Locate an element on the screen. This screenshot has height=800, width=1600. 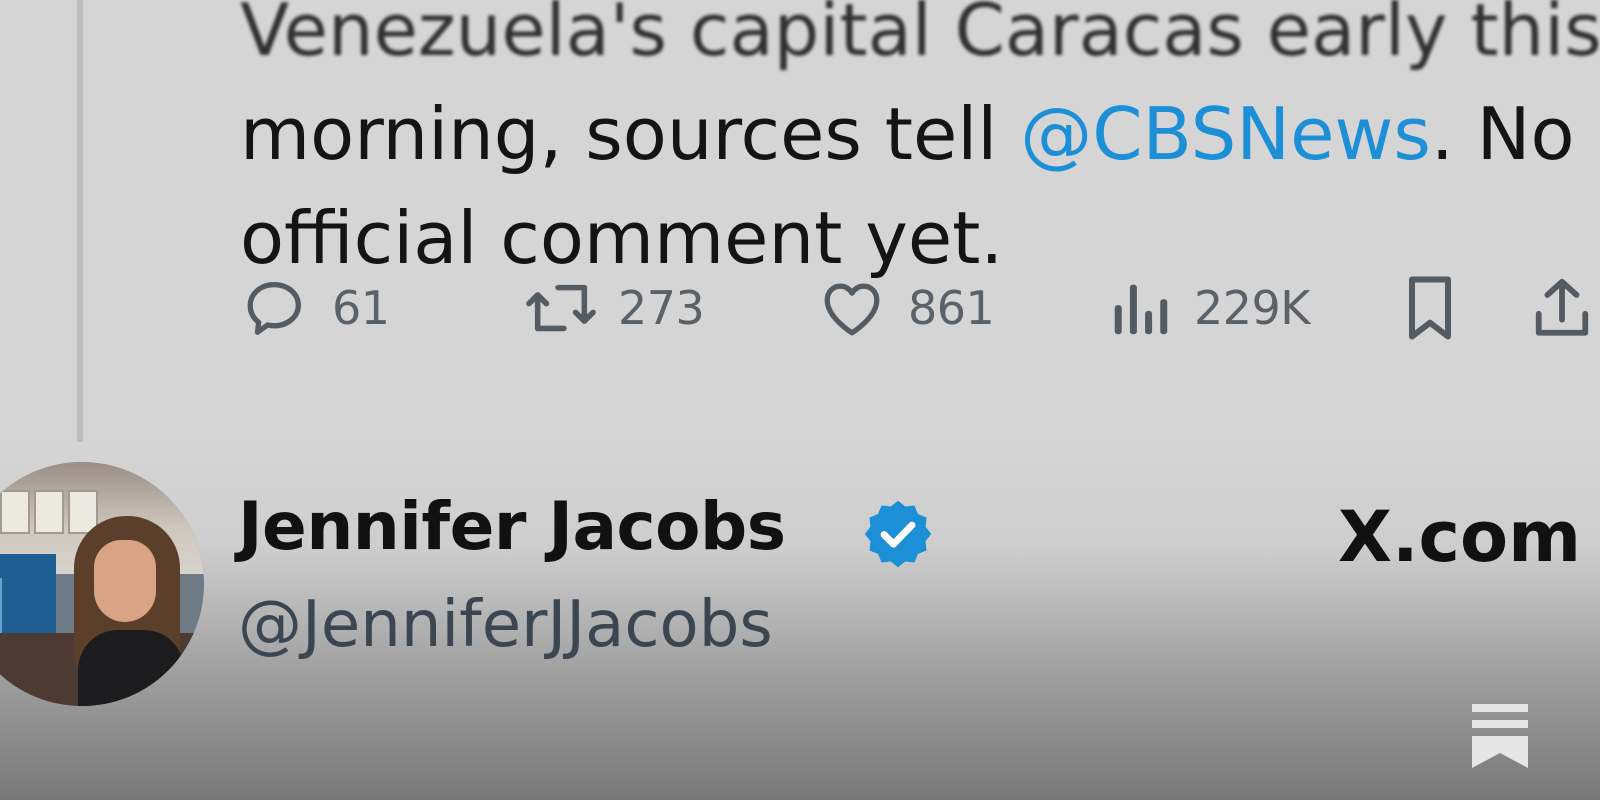
avatar-body is located at coordinates (131, 668).